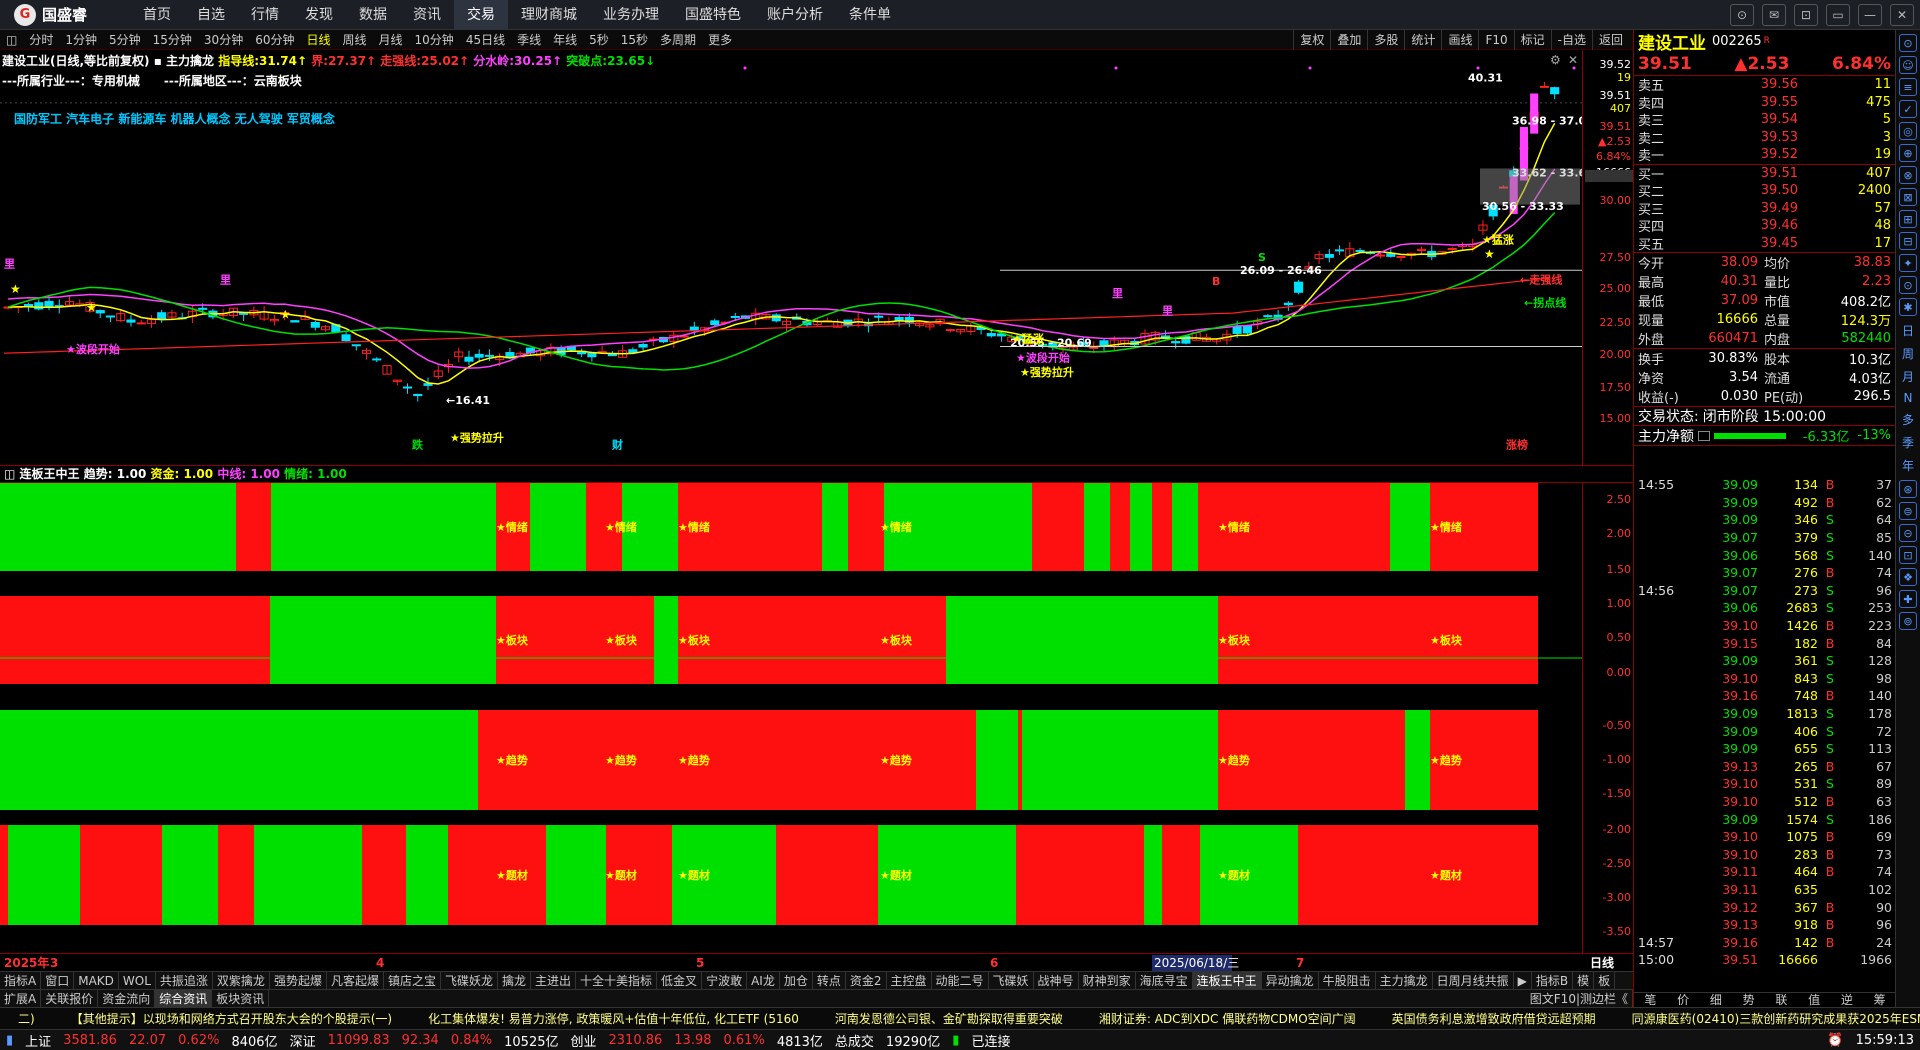  Describe the element at coordinates (1908, 197) in the screenshot. I see `sidebar-icon-7: ⊠` at that location.